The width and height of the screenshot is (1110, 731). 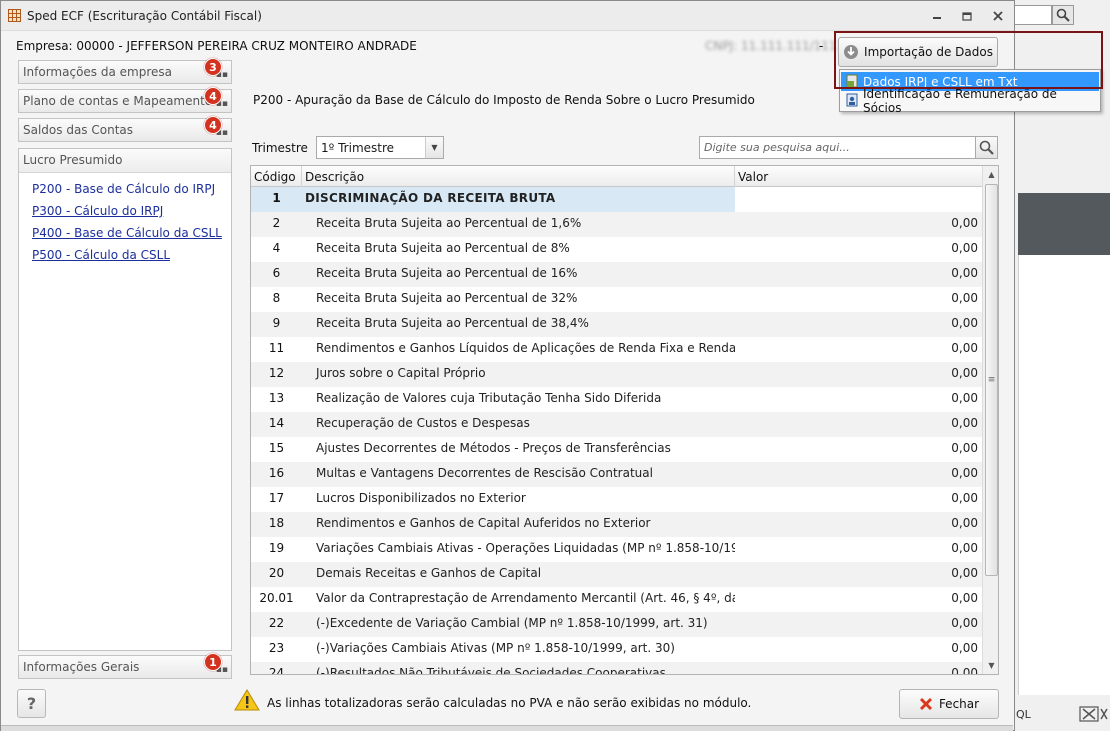 What do you see at coordinates (434, 147) in the screenshot?
I see `chevron-down-icon: ▼` at bounding box center [434, 147].